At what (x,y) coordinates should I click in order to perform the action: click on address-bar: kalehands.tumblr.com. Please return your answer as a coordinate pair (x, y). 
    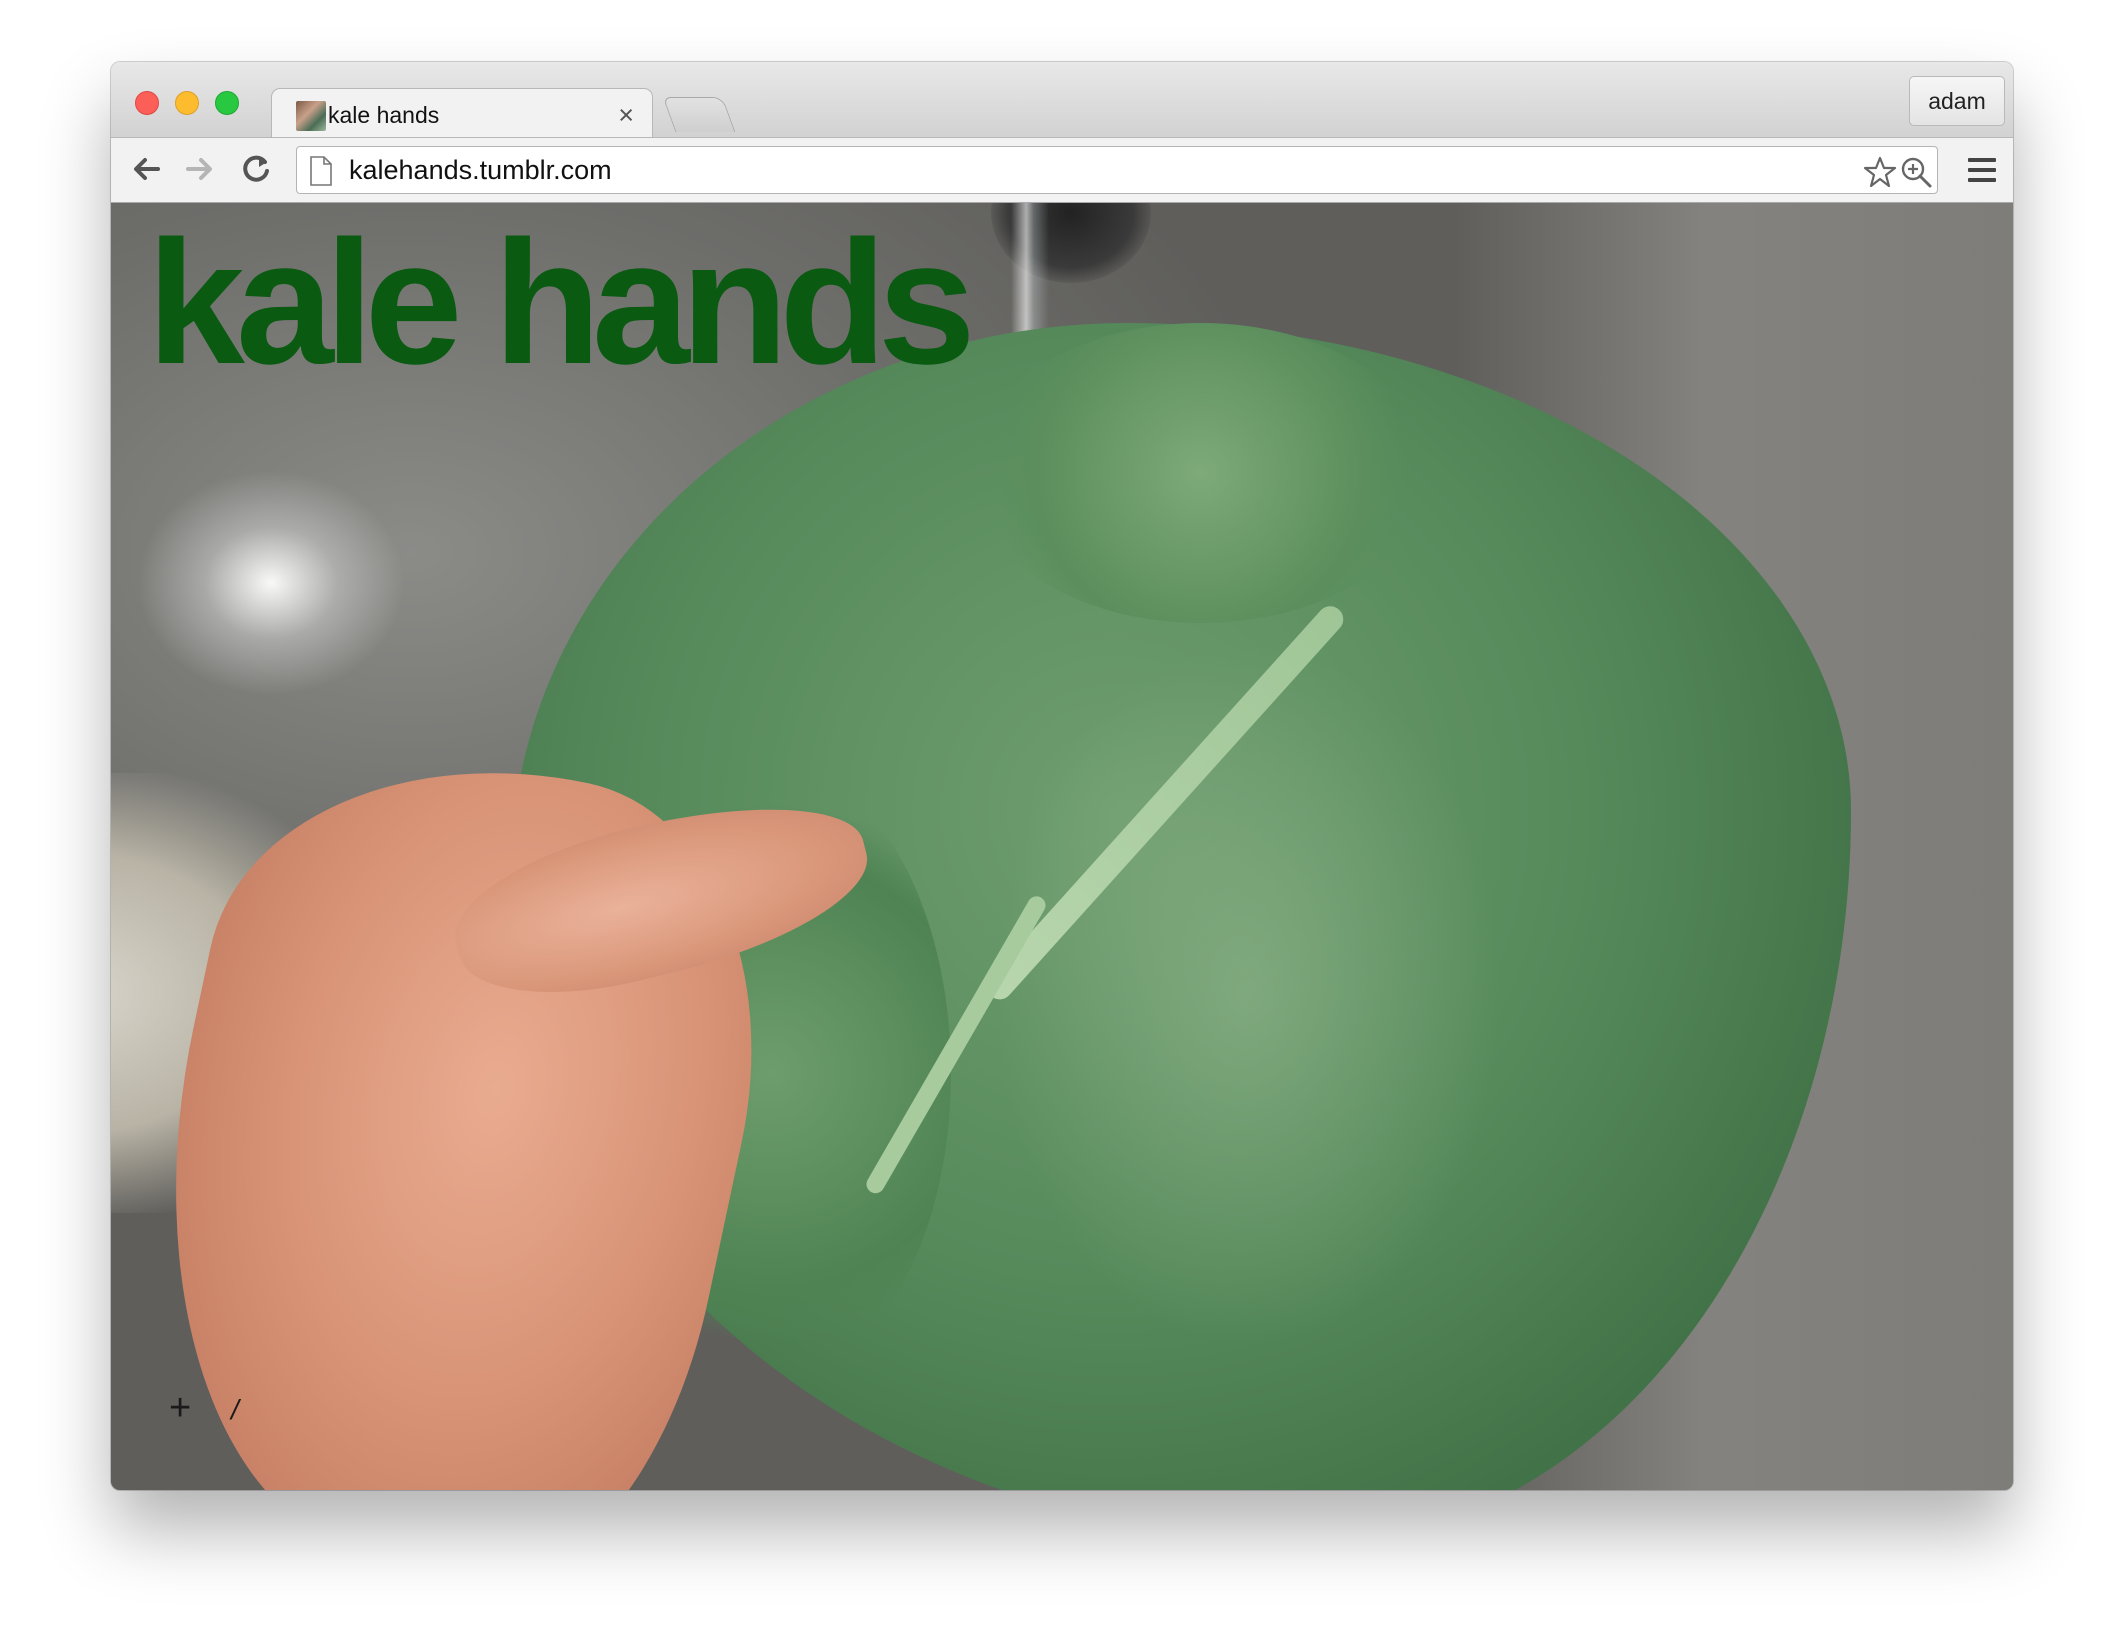
    Looking at the image, I should click on (1117, 170).